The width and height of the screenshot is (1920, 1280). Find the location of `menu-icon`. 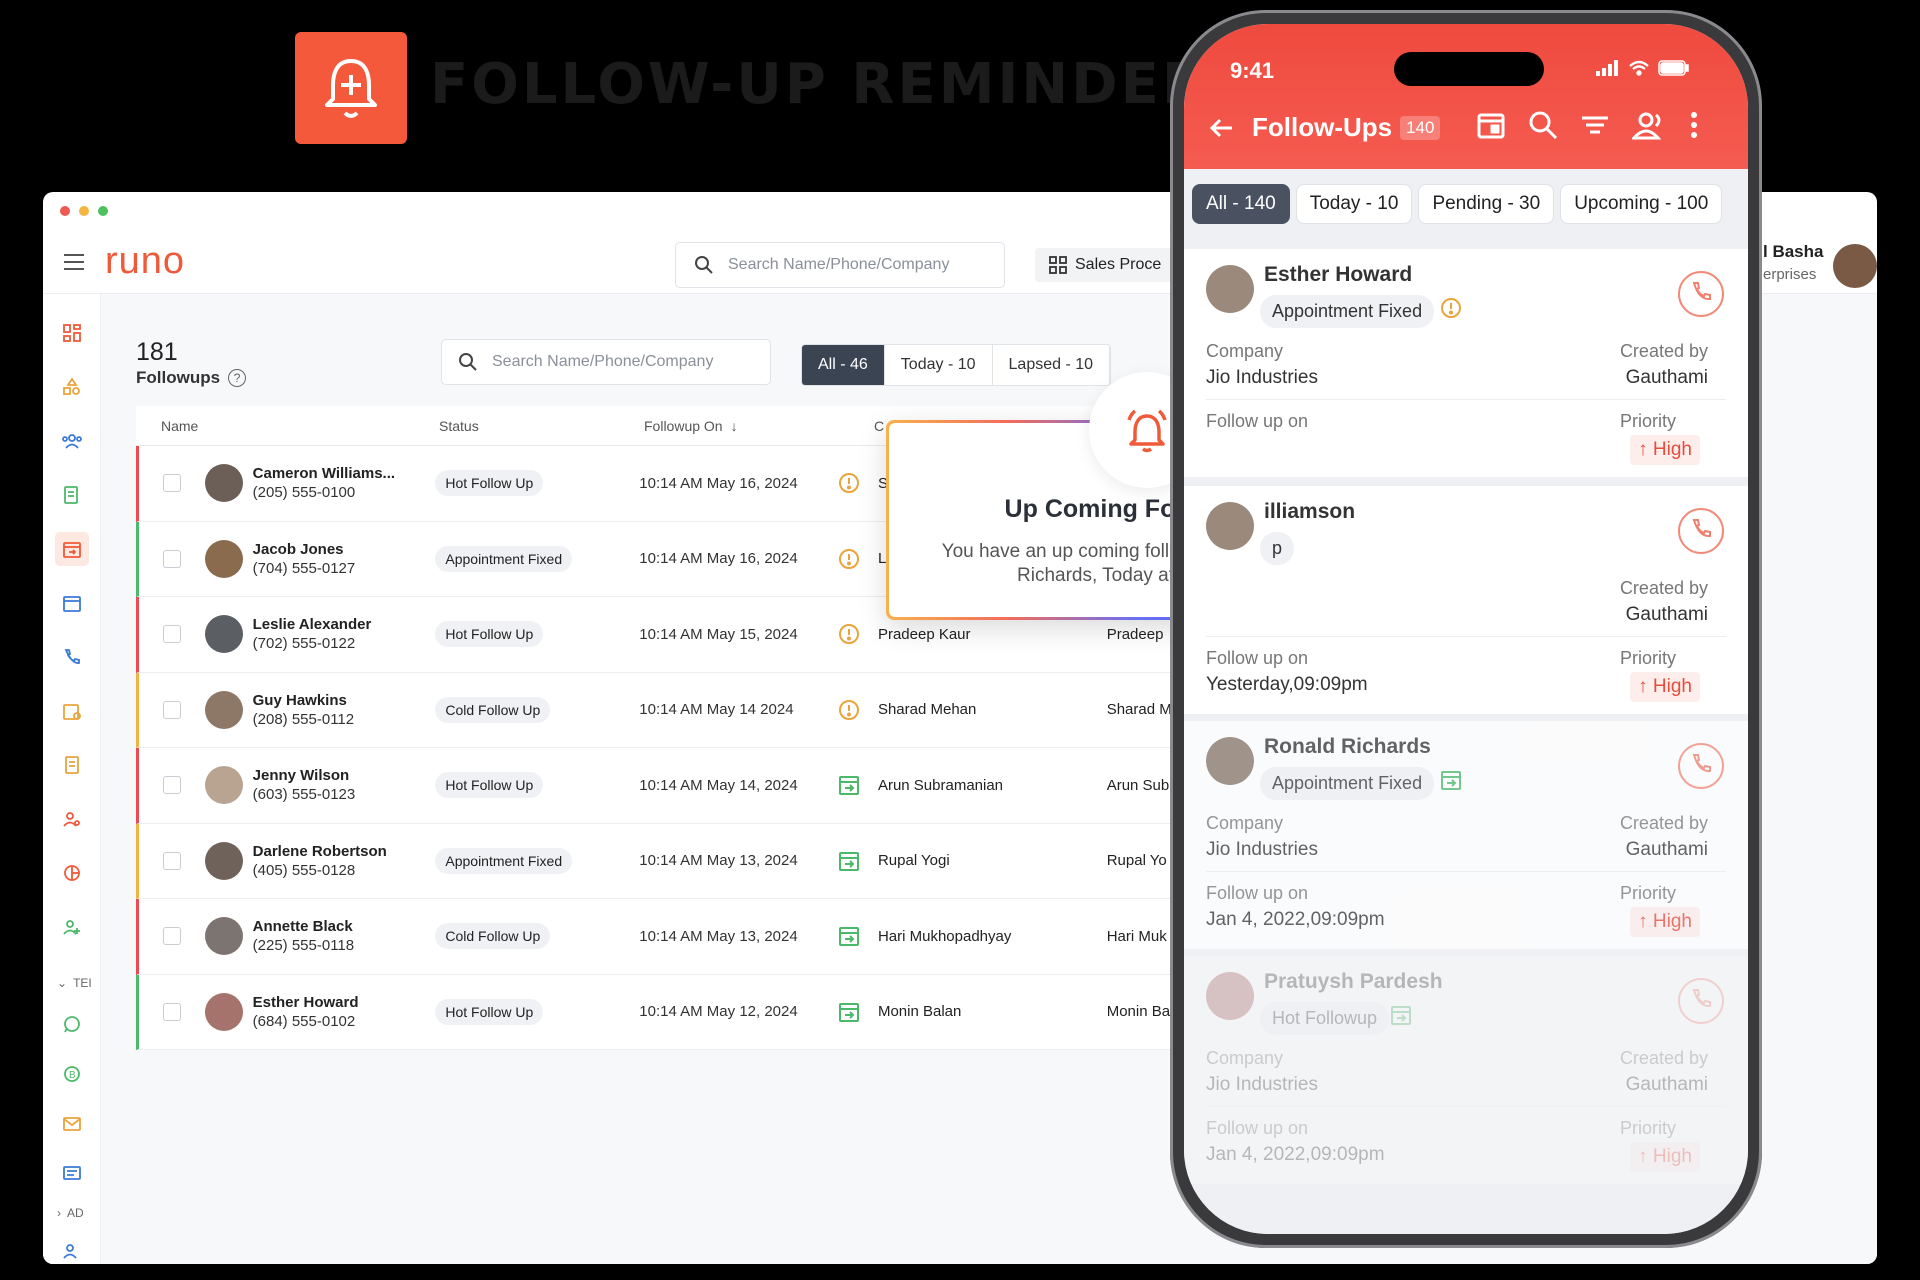

menu-icon is located at coordinates (74, 262).